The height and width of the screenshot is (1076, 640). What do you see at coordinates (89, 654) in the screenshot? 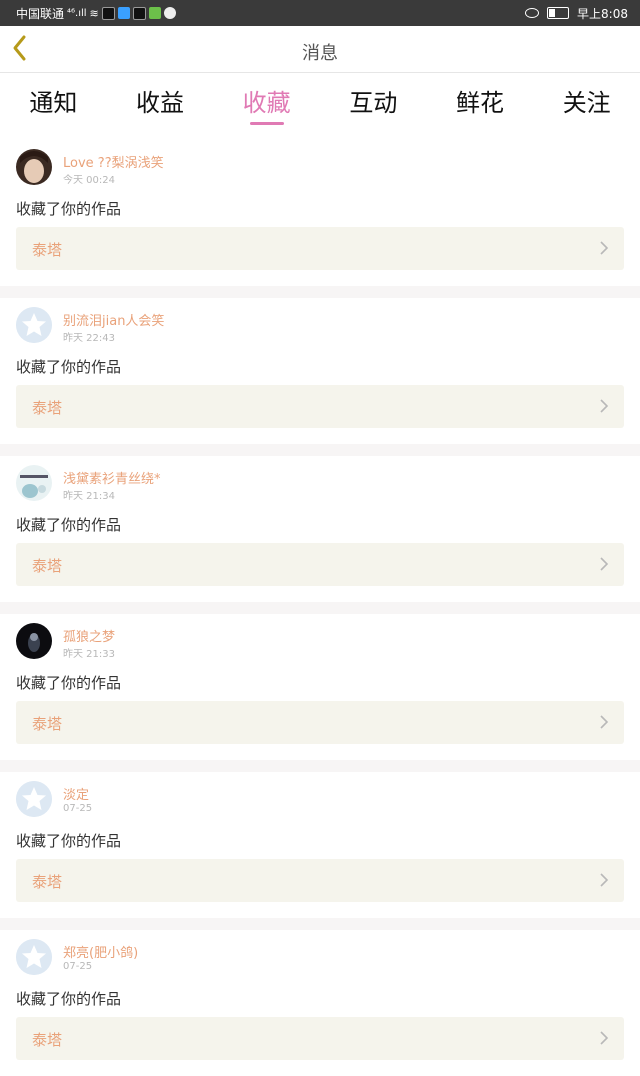
I see `timestamp: 昨天 21:33` at bounding box center [89, 654].